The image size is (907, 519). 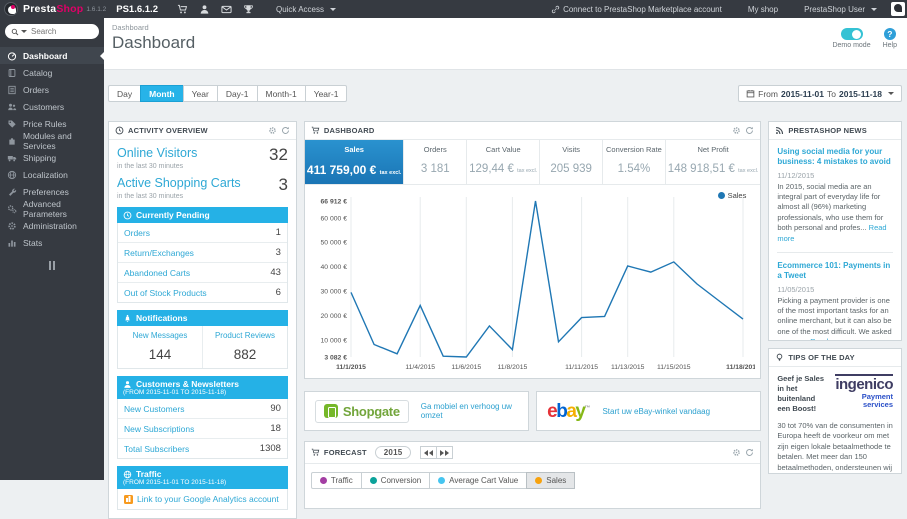 What do you see at coordinates (205, 9) in the screenshot?
I see `user-icon` at bounding box center [205, 9].